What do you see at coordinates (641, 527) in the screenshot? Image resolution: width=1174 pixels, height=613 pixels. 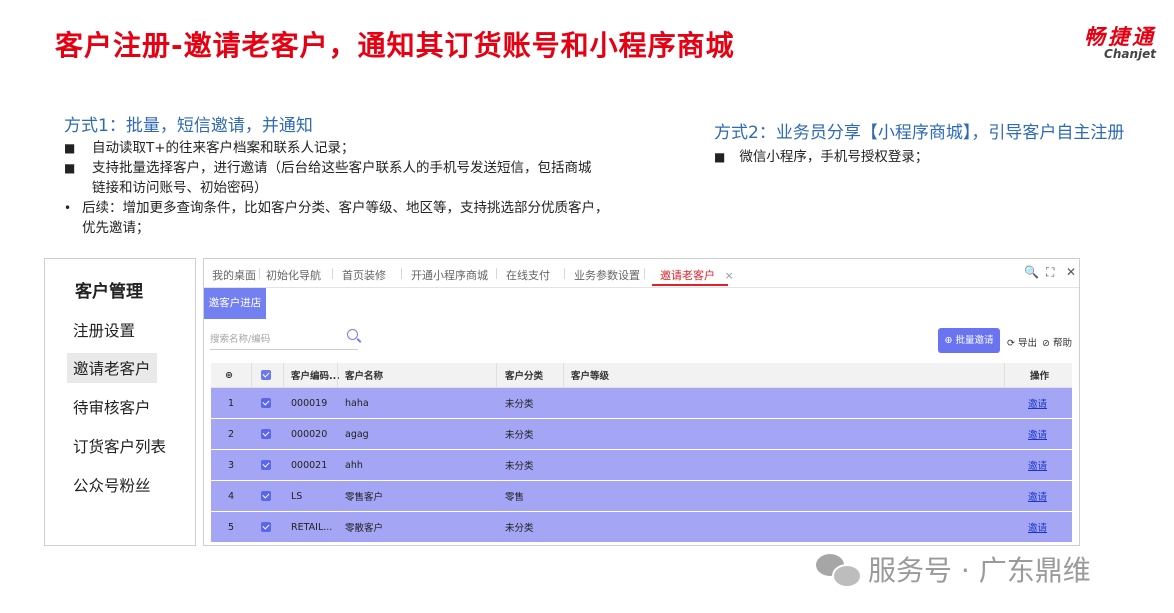 I see `table-row: 5 RETAIL... 零散客户 未分类 邀请` at bounding box center [641, 527].